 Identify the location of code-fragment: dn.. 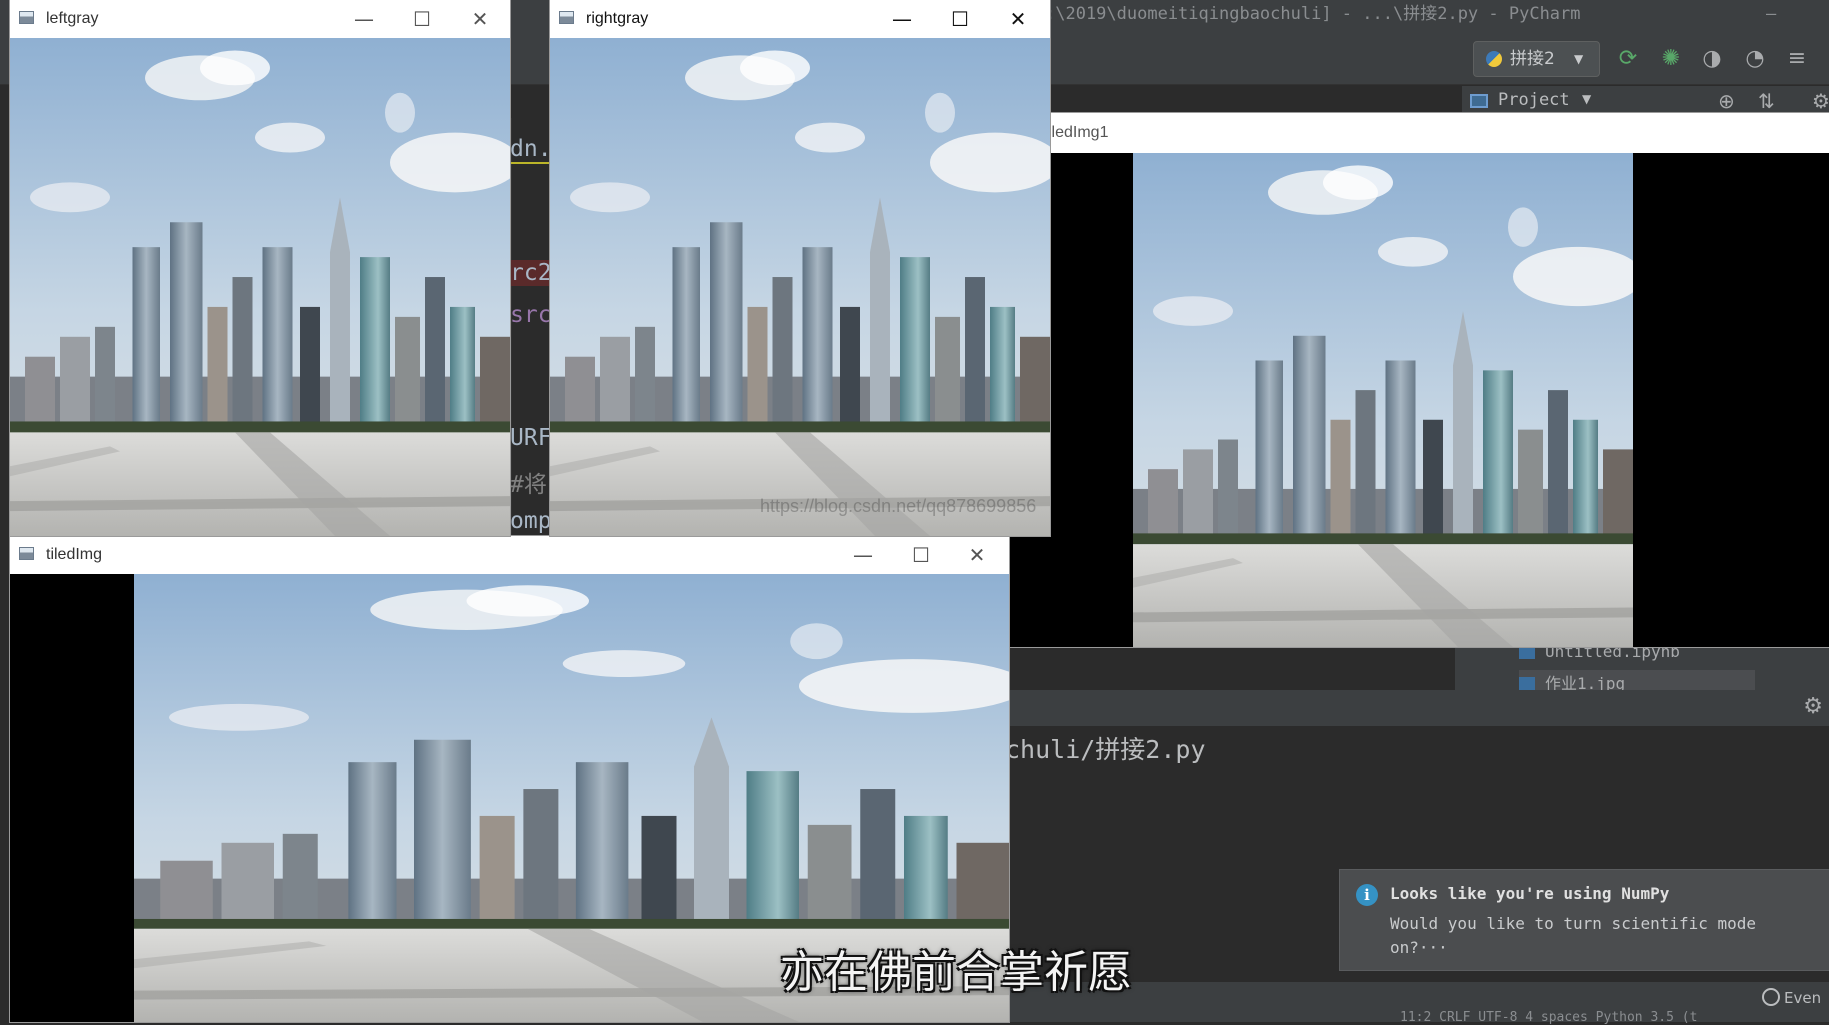
(531, 150).